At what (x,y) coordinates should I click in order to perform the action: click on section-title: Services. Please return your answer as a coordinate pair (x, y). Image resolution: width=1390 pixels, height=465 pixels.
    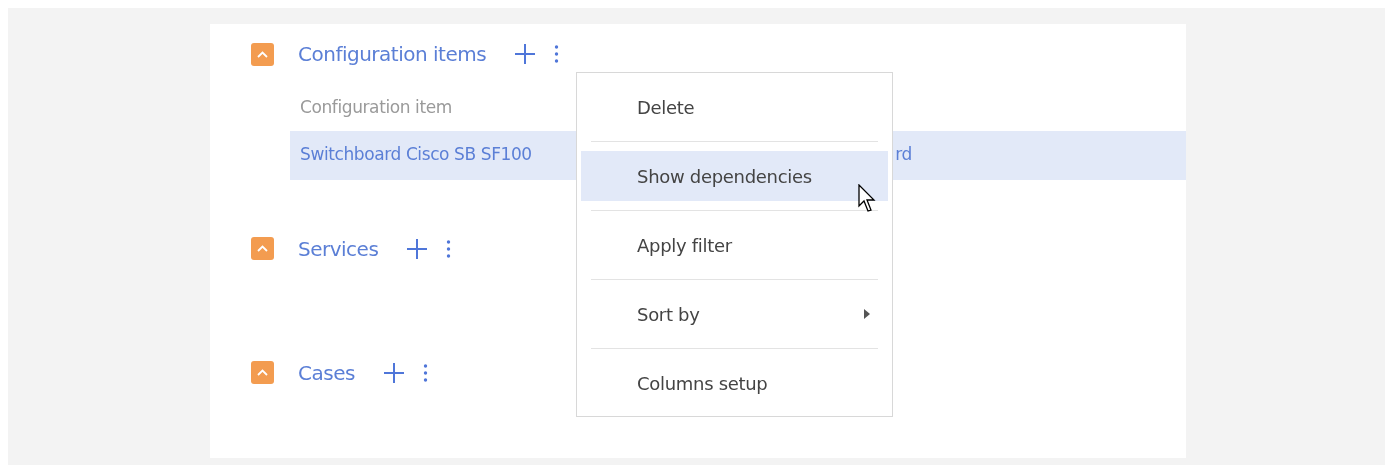
    Looking at the image, I should click on (338, 249).